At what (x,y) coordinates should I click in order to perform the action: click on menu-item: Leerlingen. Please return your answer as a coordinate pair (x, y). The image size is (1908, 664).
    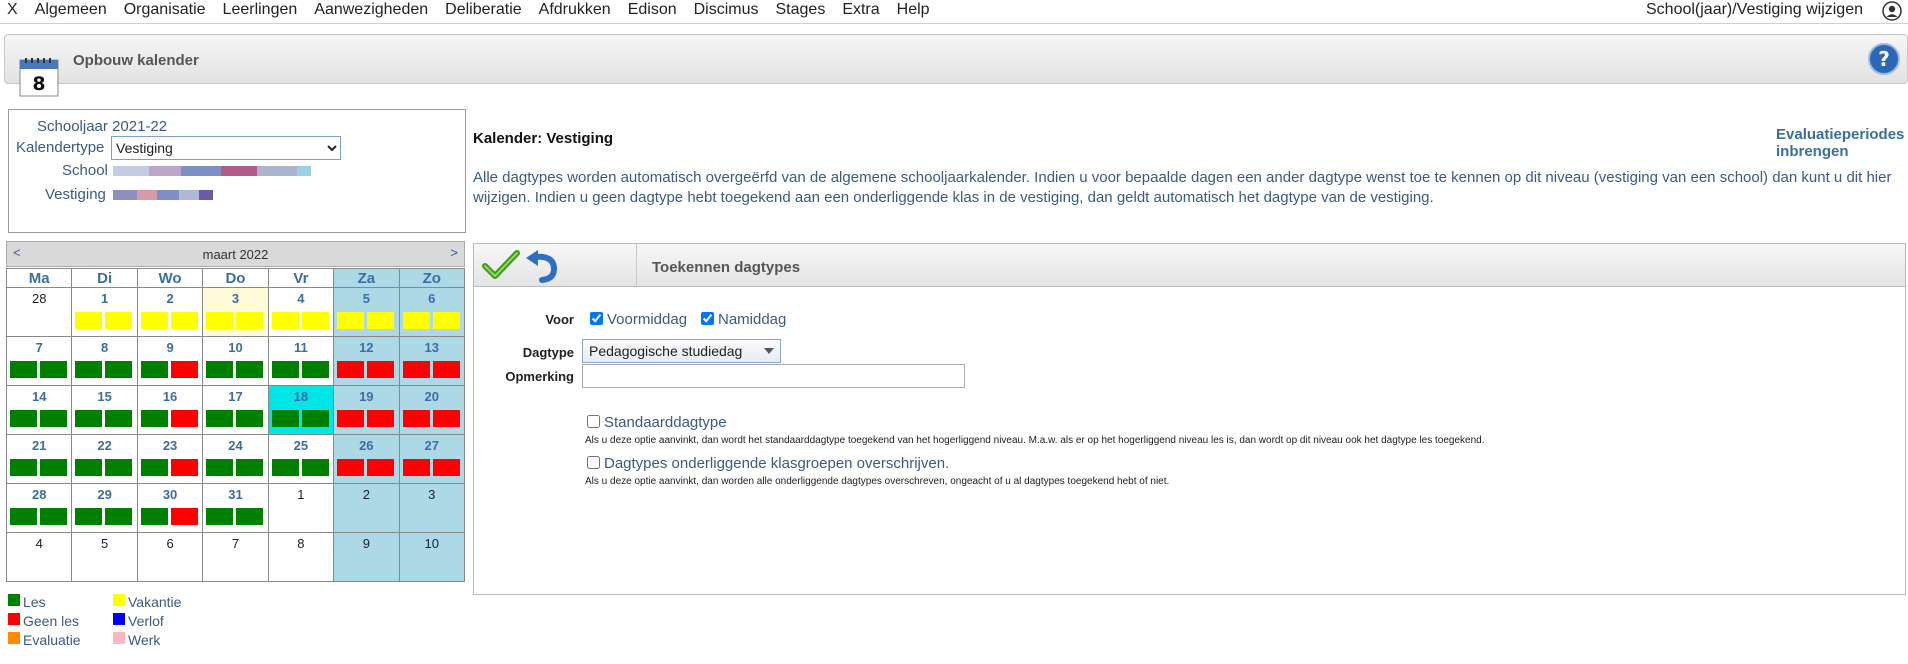
    Looking at the image, I should click on (260, 10).